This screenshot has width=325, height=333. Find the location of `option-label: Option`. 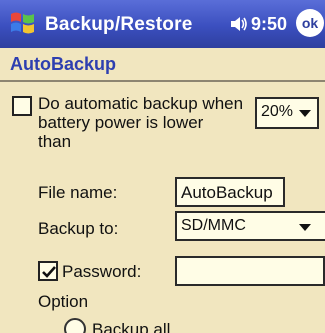

option-label: Option is located at coordinates (63, 301).